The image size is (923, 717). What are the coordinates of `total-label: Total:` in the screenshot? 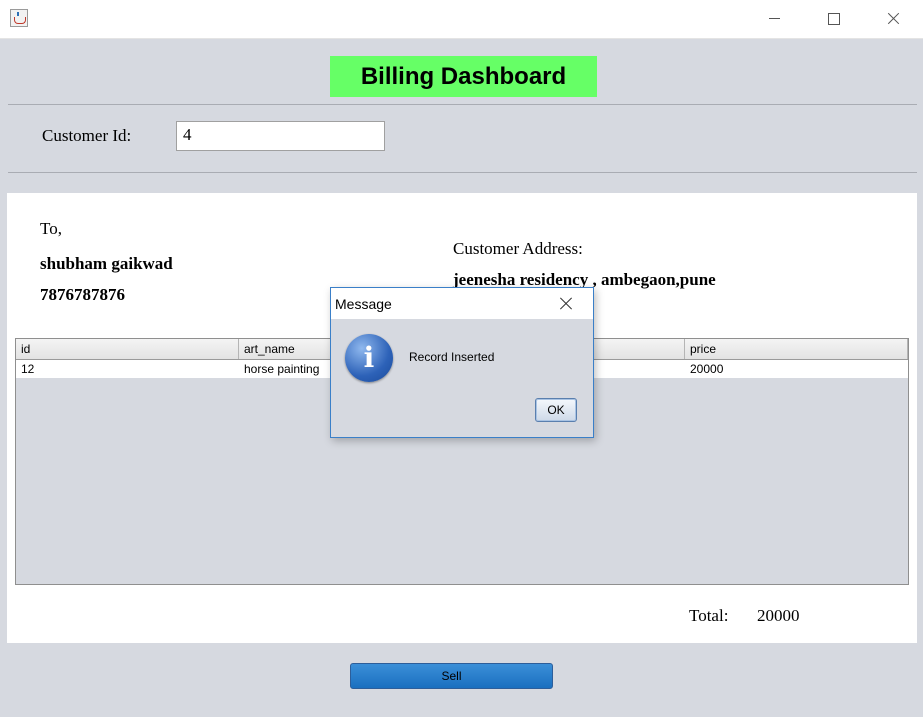 It's located at (709, 615).